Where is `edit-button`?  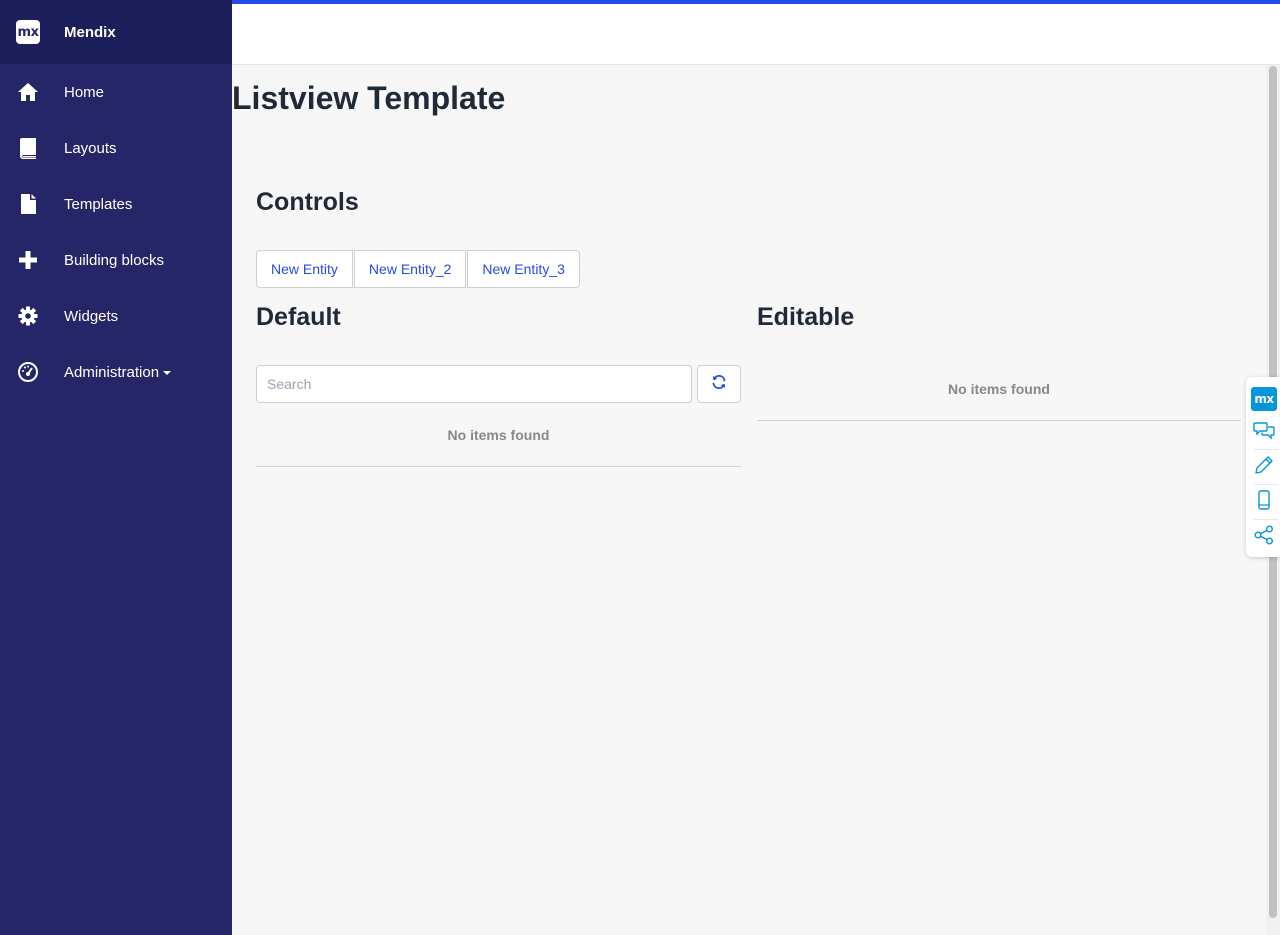 edit-button is located at coordinates (1264, 467).